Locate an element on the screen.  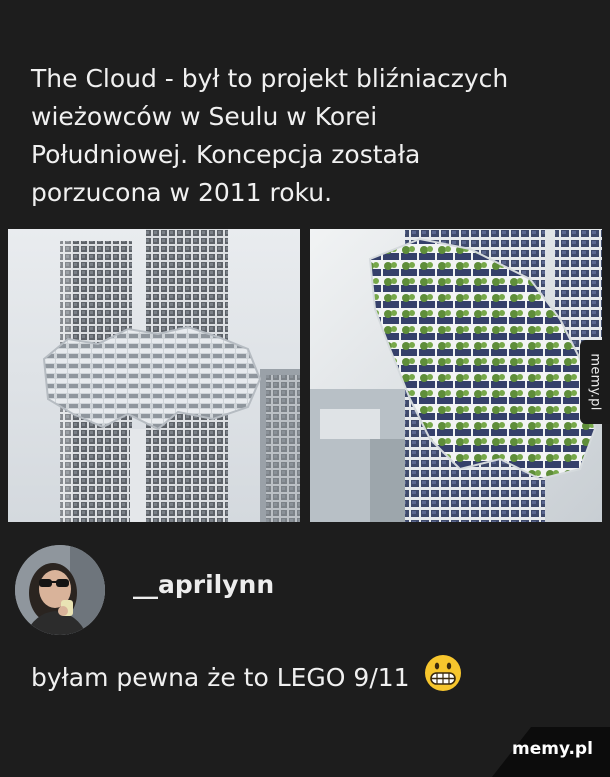
comment-username: __aprilynn is located at coordinates (203, 584).